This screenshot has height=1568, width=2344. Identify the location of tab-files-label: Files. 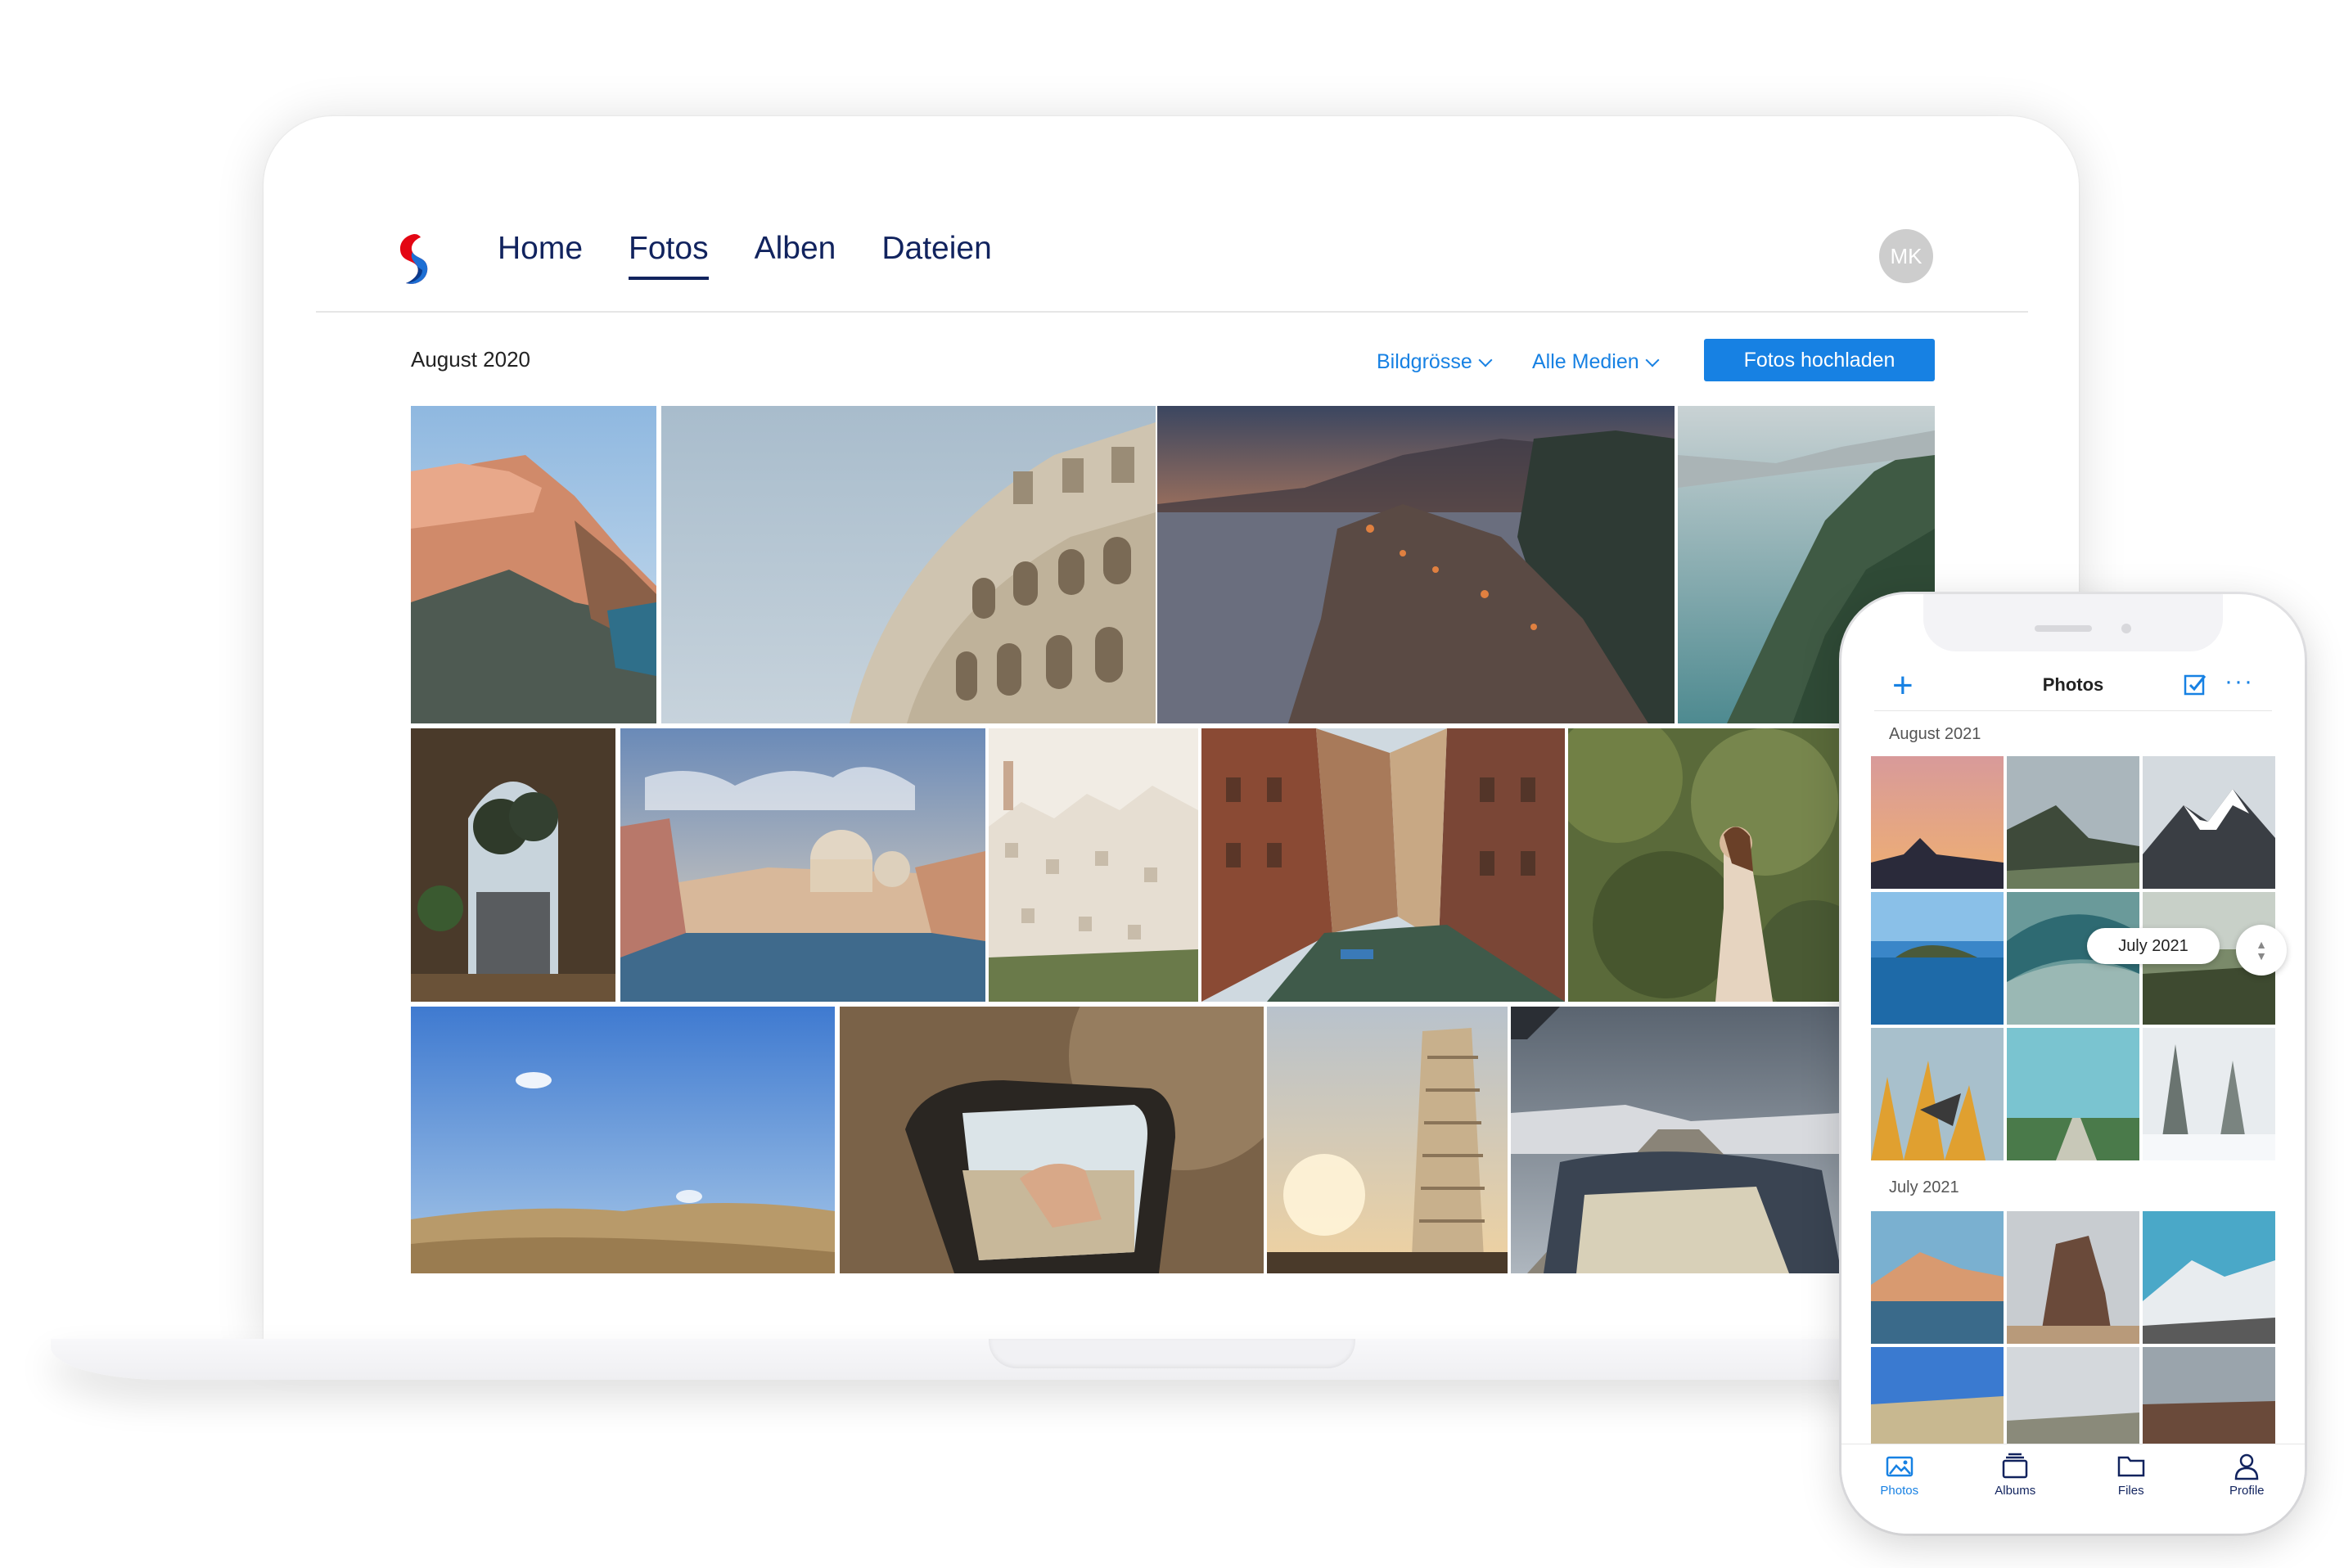
(2130, 1491).